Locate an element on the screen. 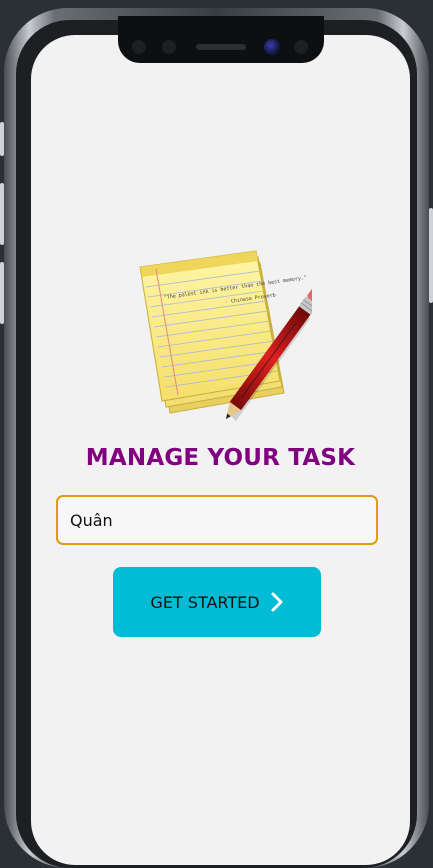 The image size is (433, 868). get-started-button: GET STARTED is located at coordinates (217, 602).